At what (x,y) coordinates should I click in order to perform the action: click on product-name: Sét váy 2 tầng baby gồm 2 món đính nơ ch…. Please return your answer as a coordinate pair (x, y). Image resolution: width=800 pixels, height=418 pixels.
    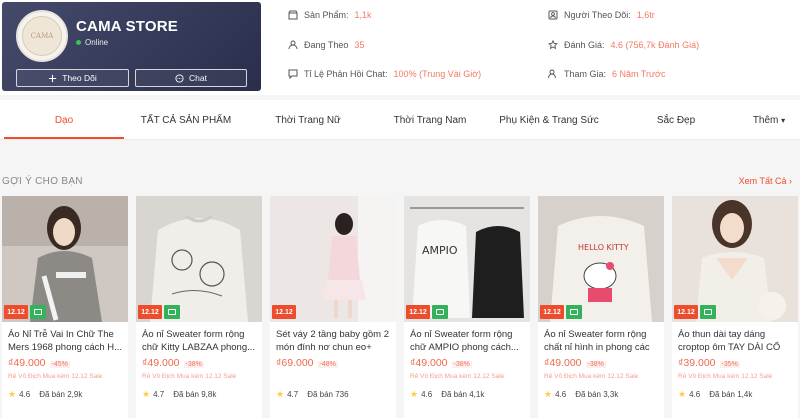
    Looking at the image, I should click on (333, 341).